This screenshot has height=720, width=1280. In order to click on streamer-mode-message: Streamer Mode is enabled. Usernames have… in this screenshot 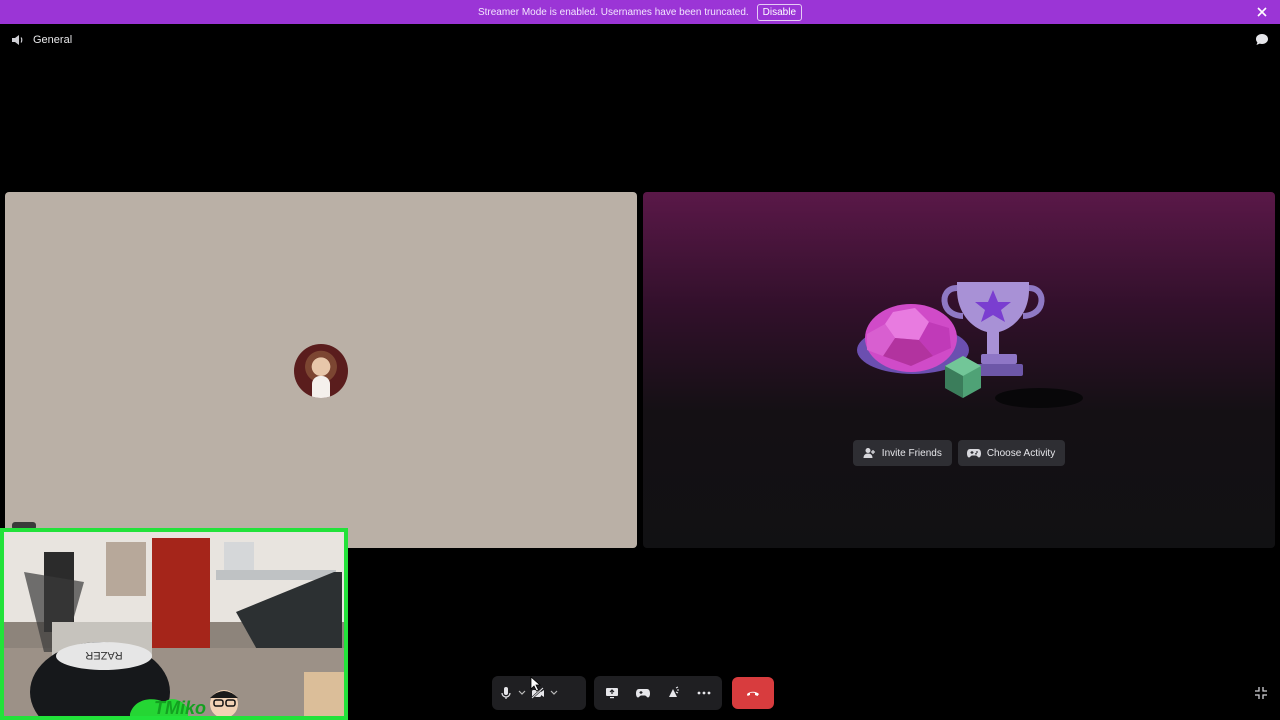, I will do `click(613, 12)`.